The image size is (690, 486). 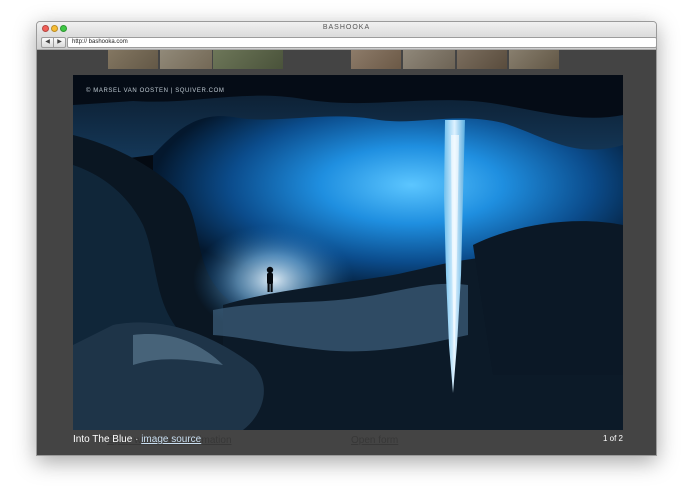 I want to click on forward-arrow-icon: ▶, so click(x=59, y=42).